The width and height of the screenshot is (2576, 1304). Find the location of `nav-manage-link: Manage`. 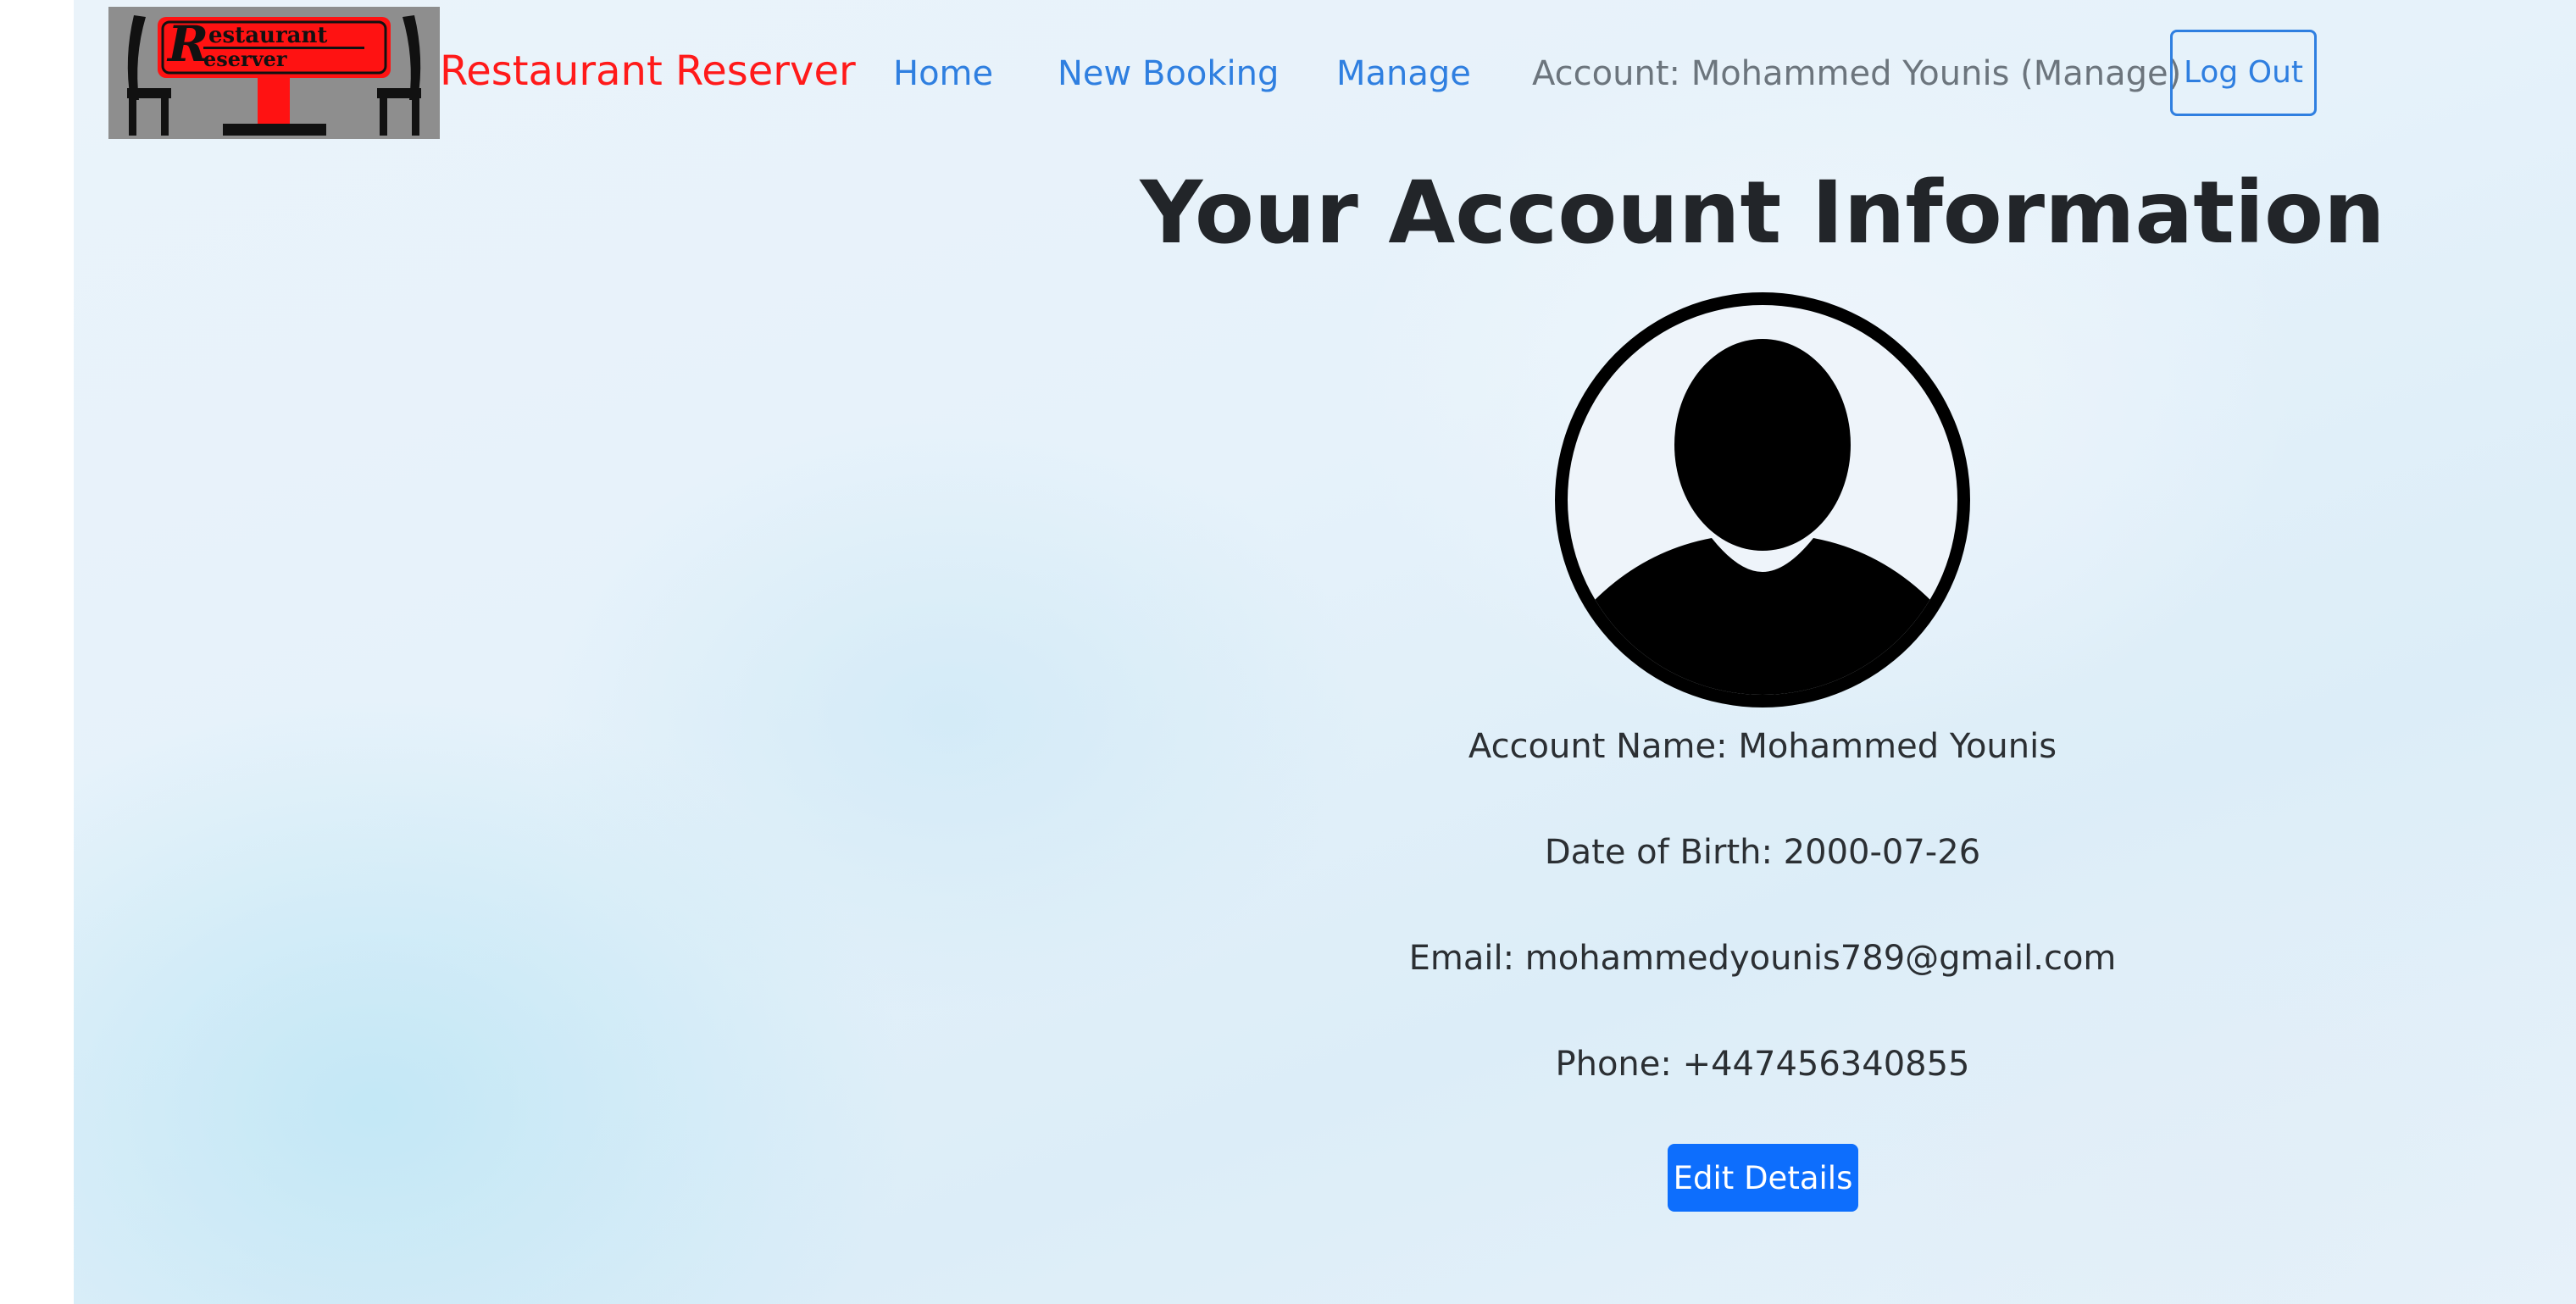

nav-manage-link: Manage is located at coordinates (1403, 73).